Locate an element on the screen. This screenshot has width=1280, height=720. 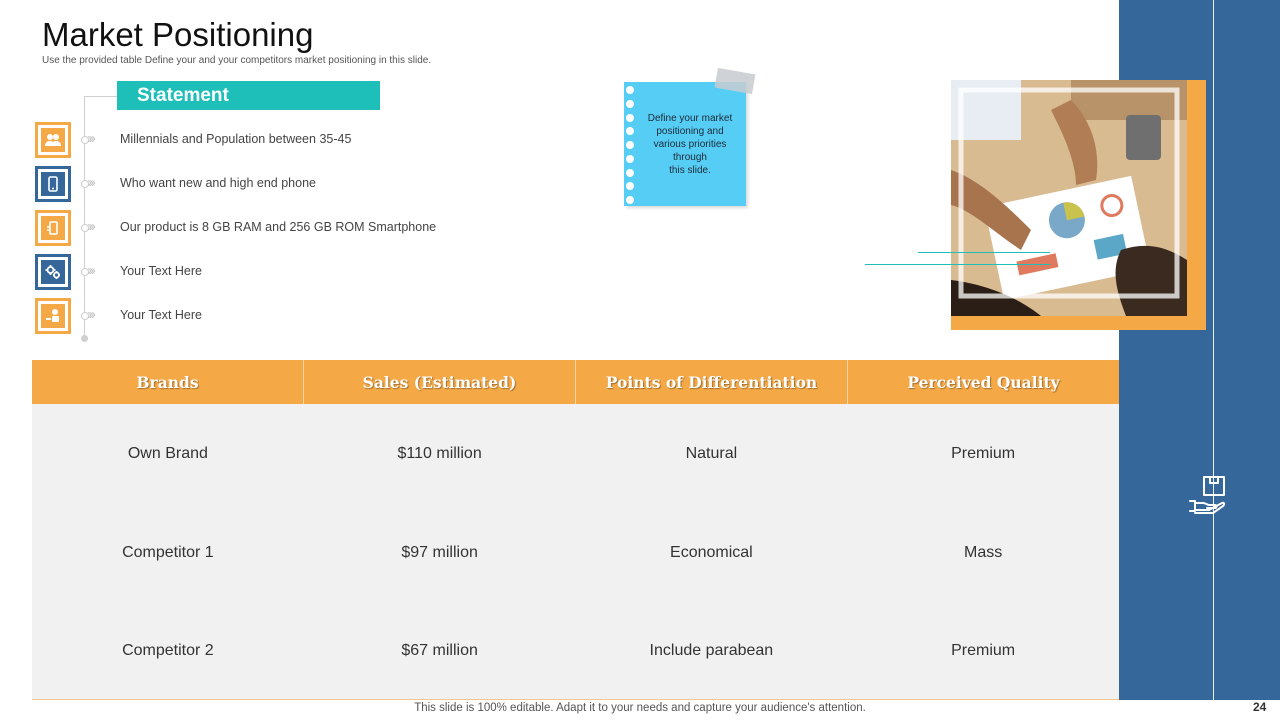
meeting-photo is located at coordinates (1069, 198).